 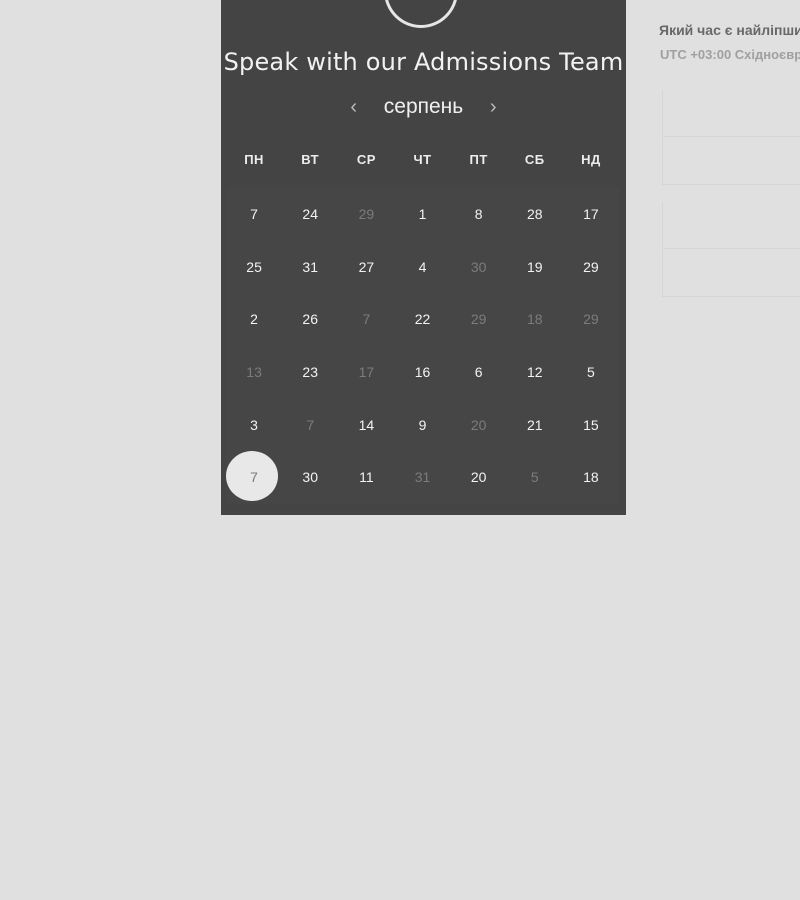 I want to click on calendar-day-number: 14, so click(x=366, y=424).